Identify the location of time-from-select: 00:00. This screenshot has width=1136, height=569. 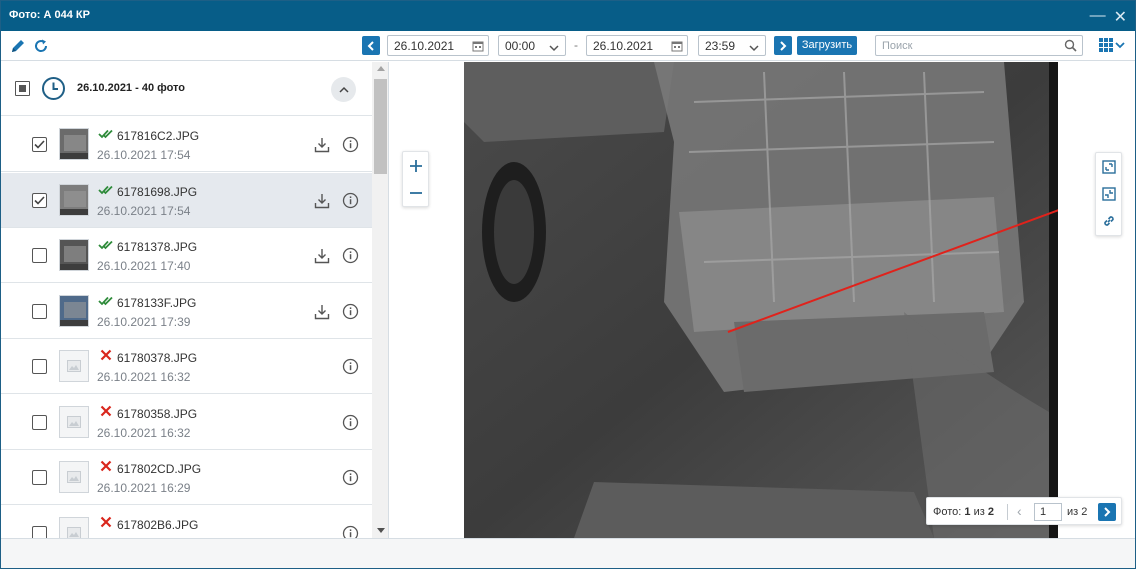
(532, 45).